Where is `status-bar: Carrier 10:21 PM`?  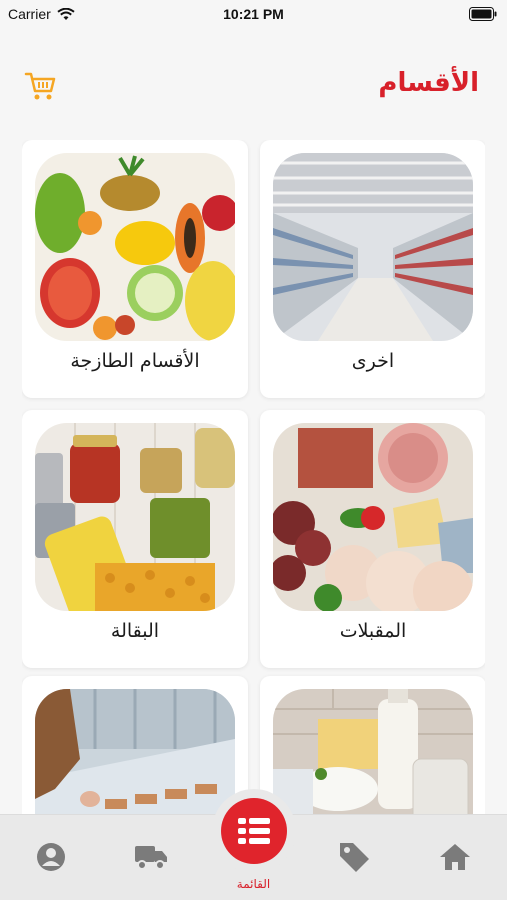
status-bar: Carrier 10:21 PM is located at coordinates (253, 15).